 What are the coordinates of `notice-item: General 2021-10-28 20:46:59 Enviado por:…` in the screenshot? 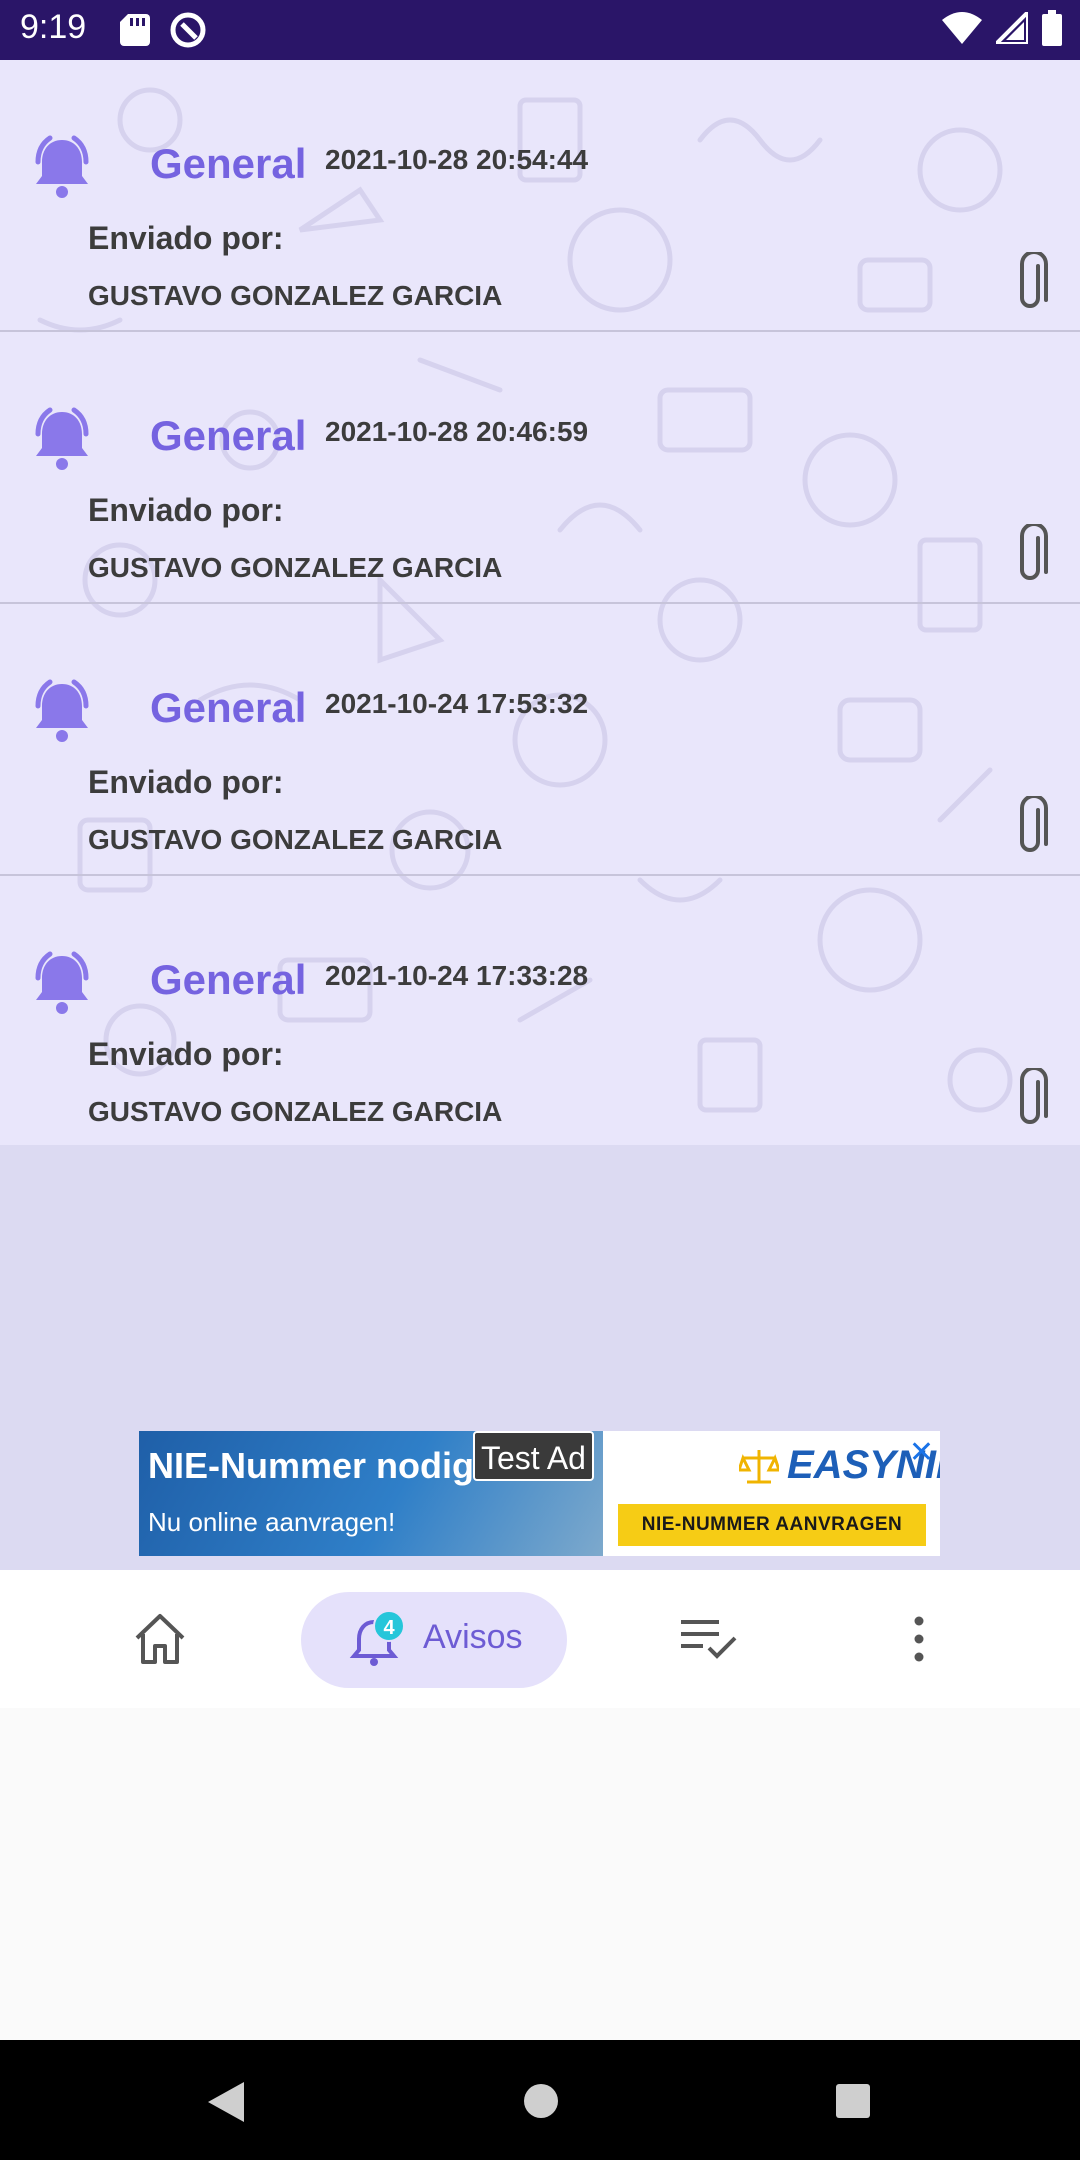 It's located at (540, 468).